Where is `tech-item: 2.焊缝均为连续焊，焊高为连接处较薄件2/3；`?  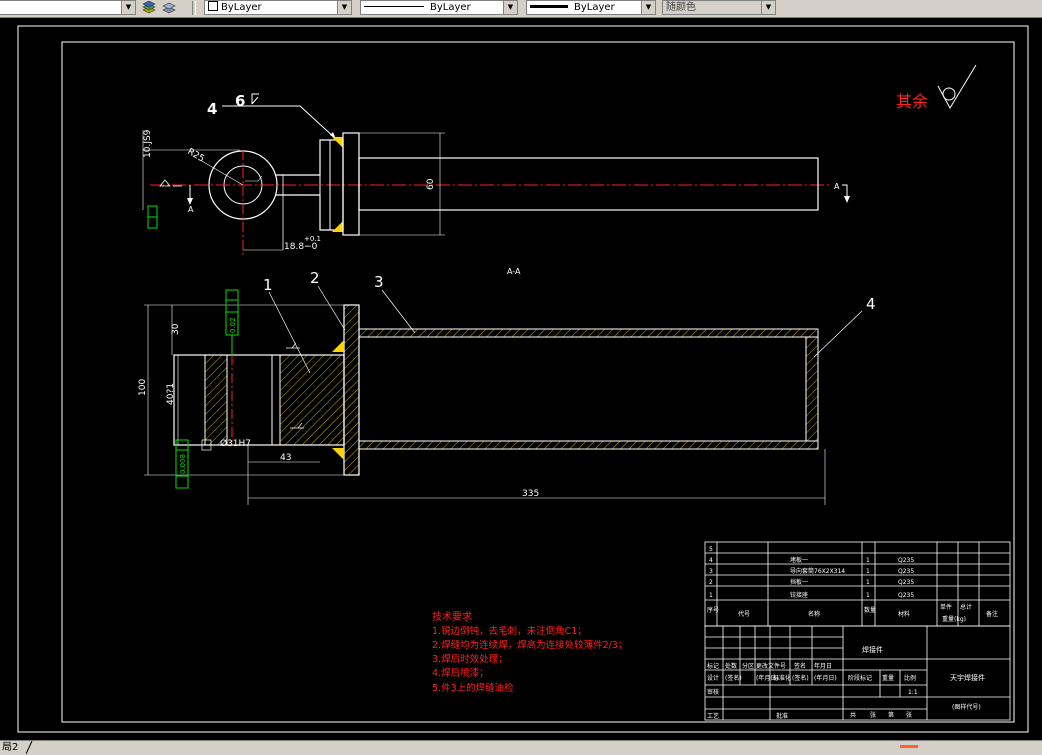
tech-item: 2.焊缝均为连续焊，焊高为连接处较薄件2/3； is located at coordinates (529, 645).